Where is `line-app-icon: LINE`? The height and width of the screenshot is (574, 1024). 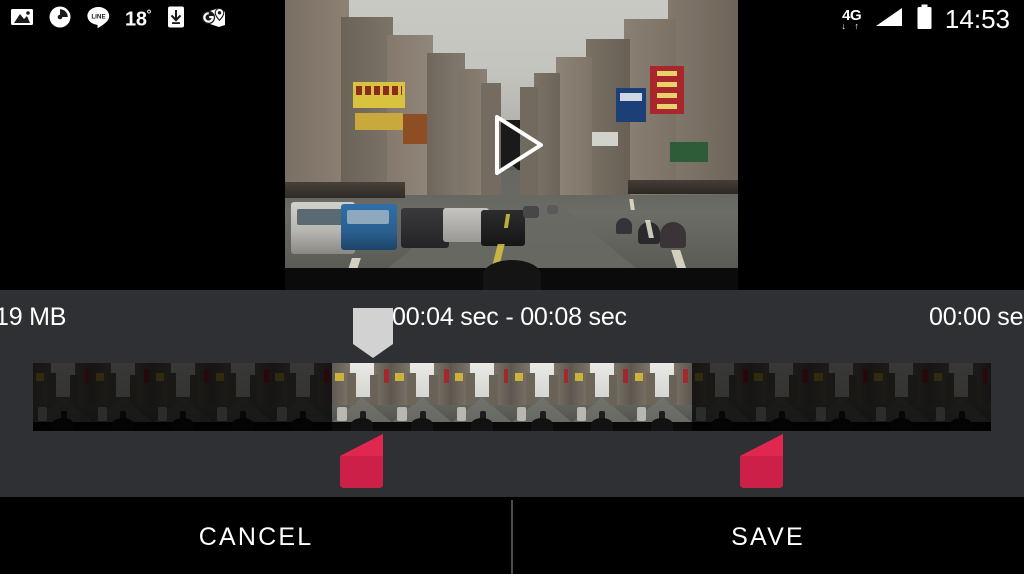 line-app-icon: LINE is located at coordinates (98, 19).